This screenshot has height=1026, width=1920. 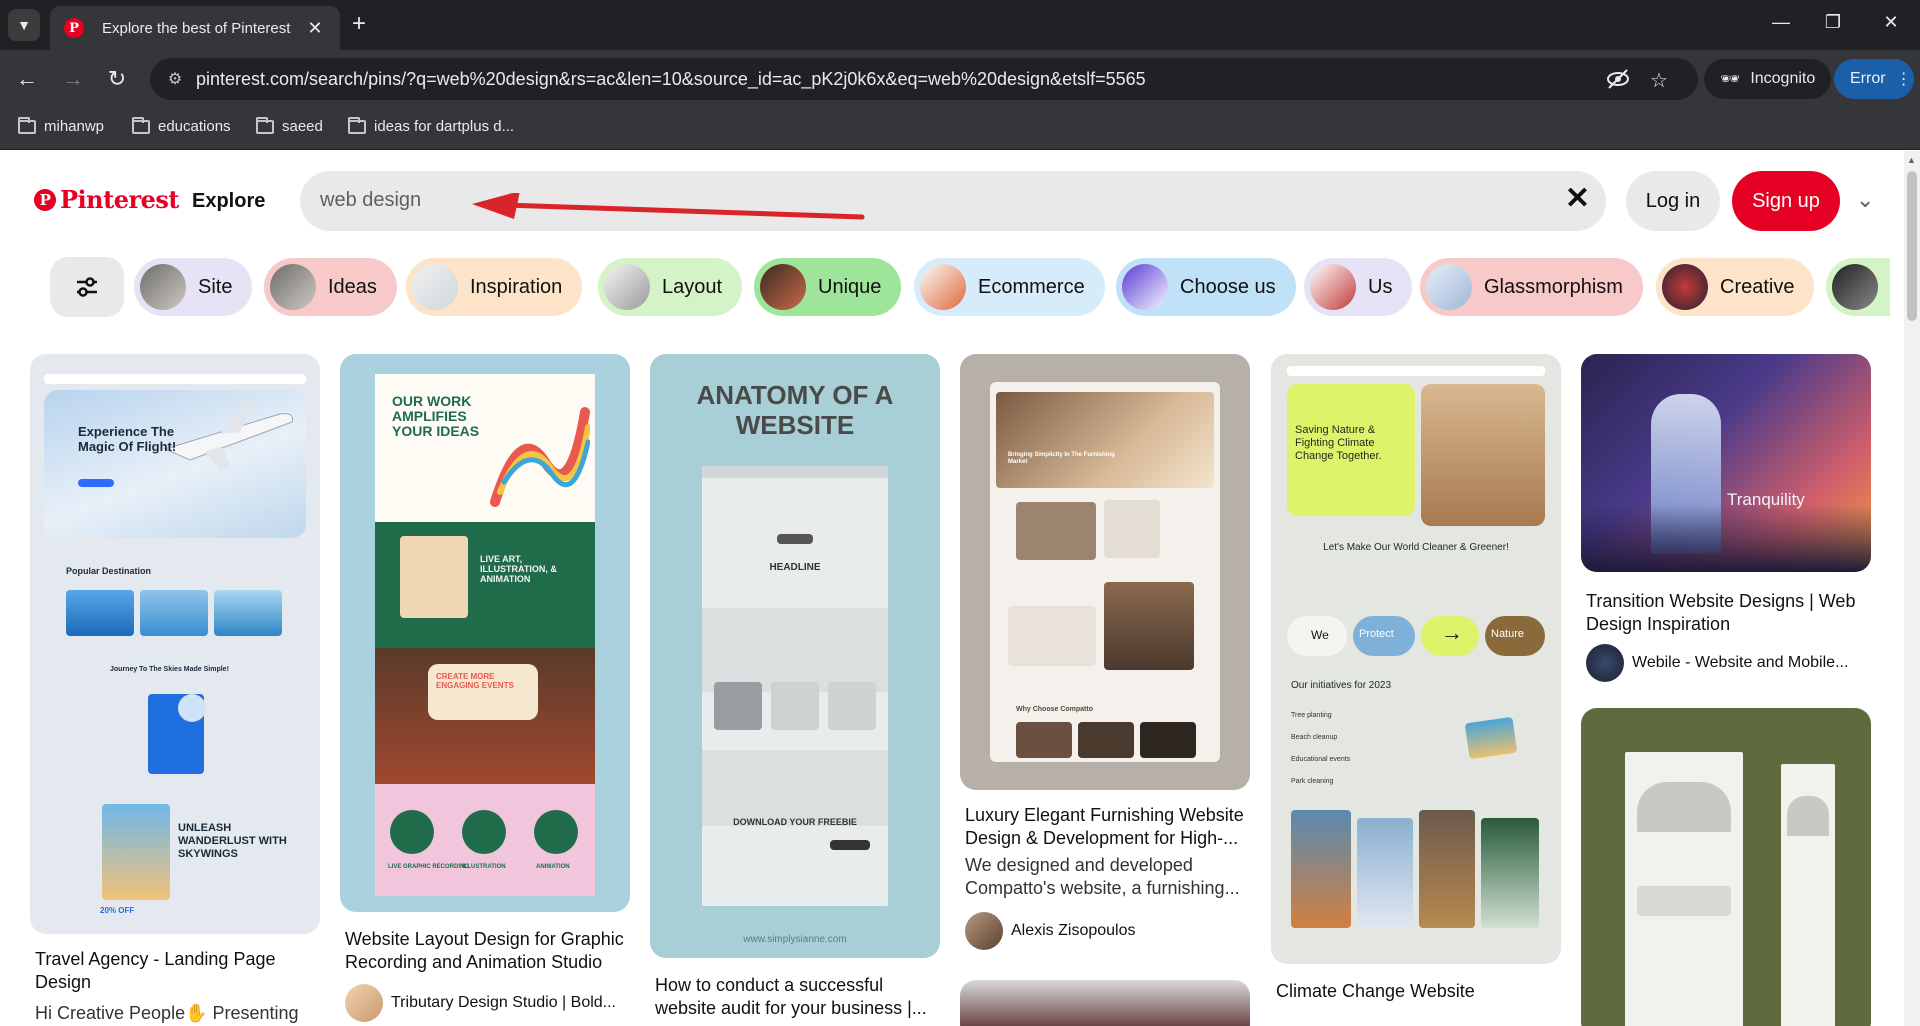 What do you see at coordinates (692, 286) in the screenshot?
I see `chip-label: Layout` at bounding box center [692, 286].